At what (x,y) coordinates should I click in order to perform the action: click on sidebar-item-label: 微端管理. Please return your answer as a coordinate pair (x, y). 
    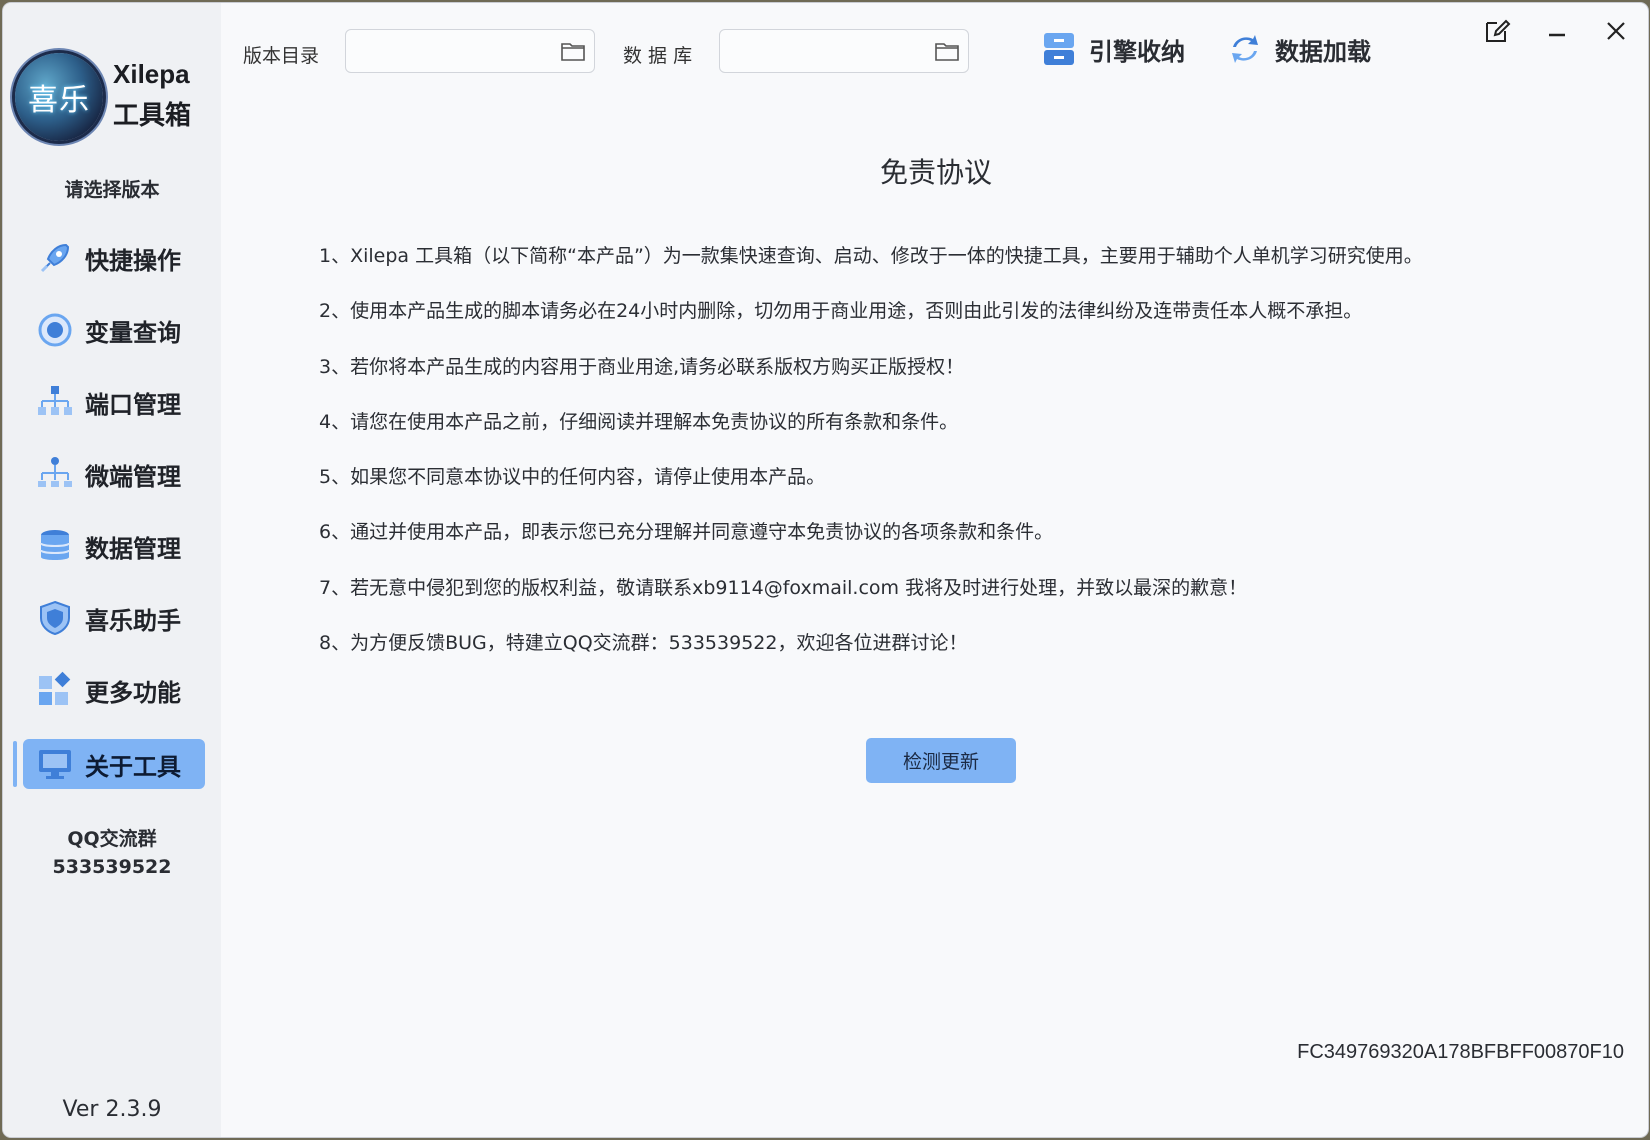
    Looking at the image, I should click on (133, 476).